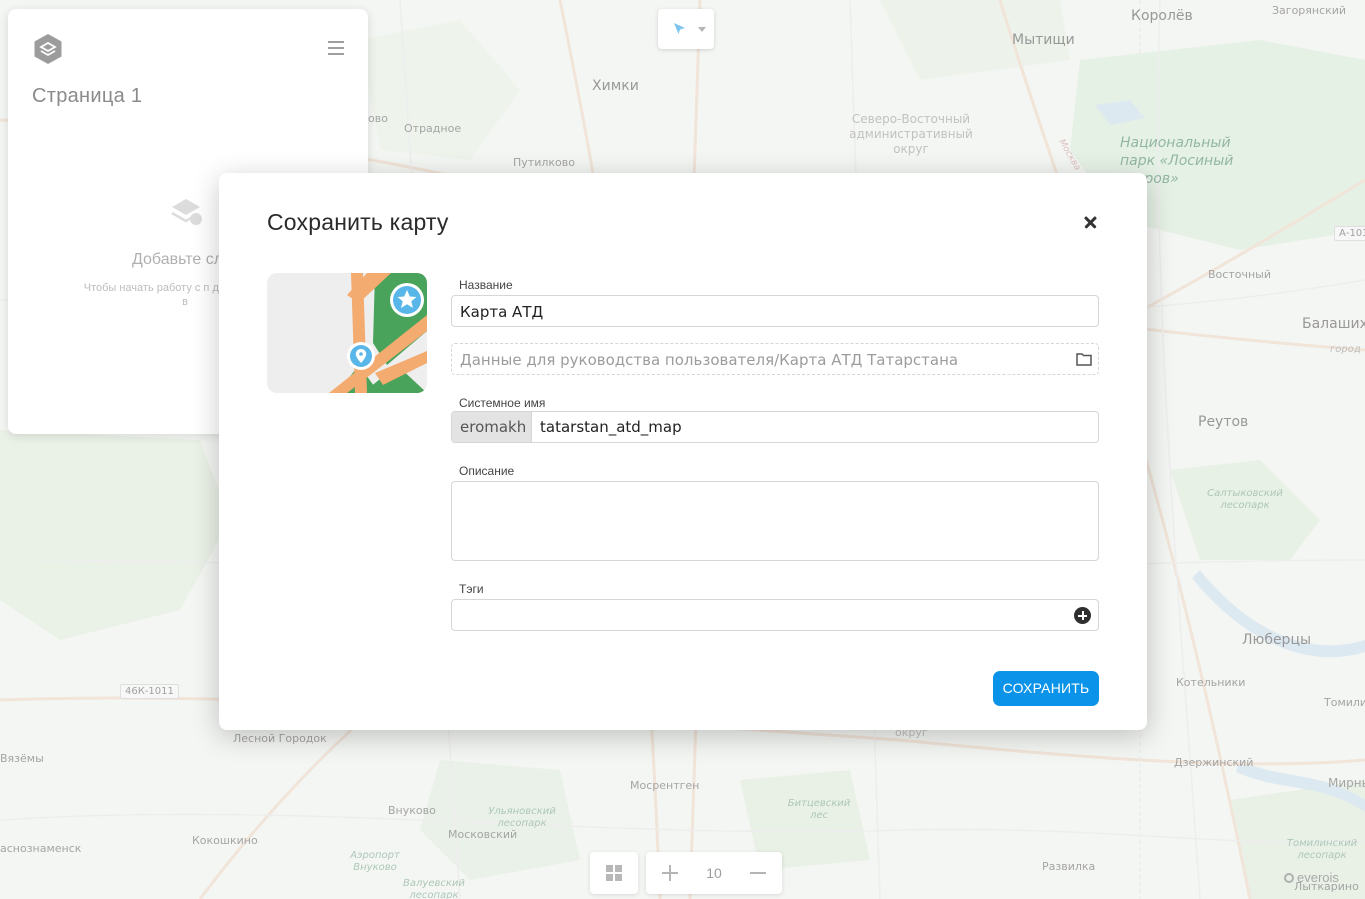 The image size is (1365, 899). What do you see at coordinates (502, 312) in the screenshot?
I see `name-input-value: Карта АТД` at bounding box center [502, 312].